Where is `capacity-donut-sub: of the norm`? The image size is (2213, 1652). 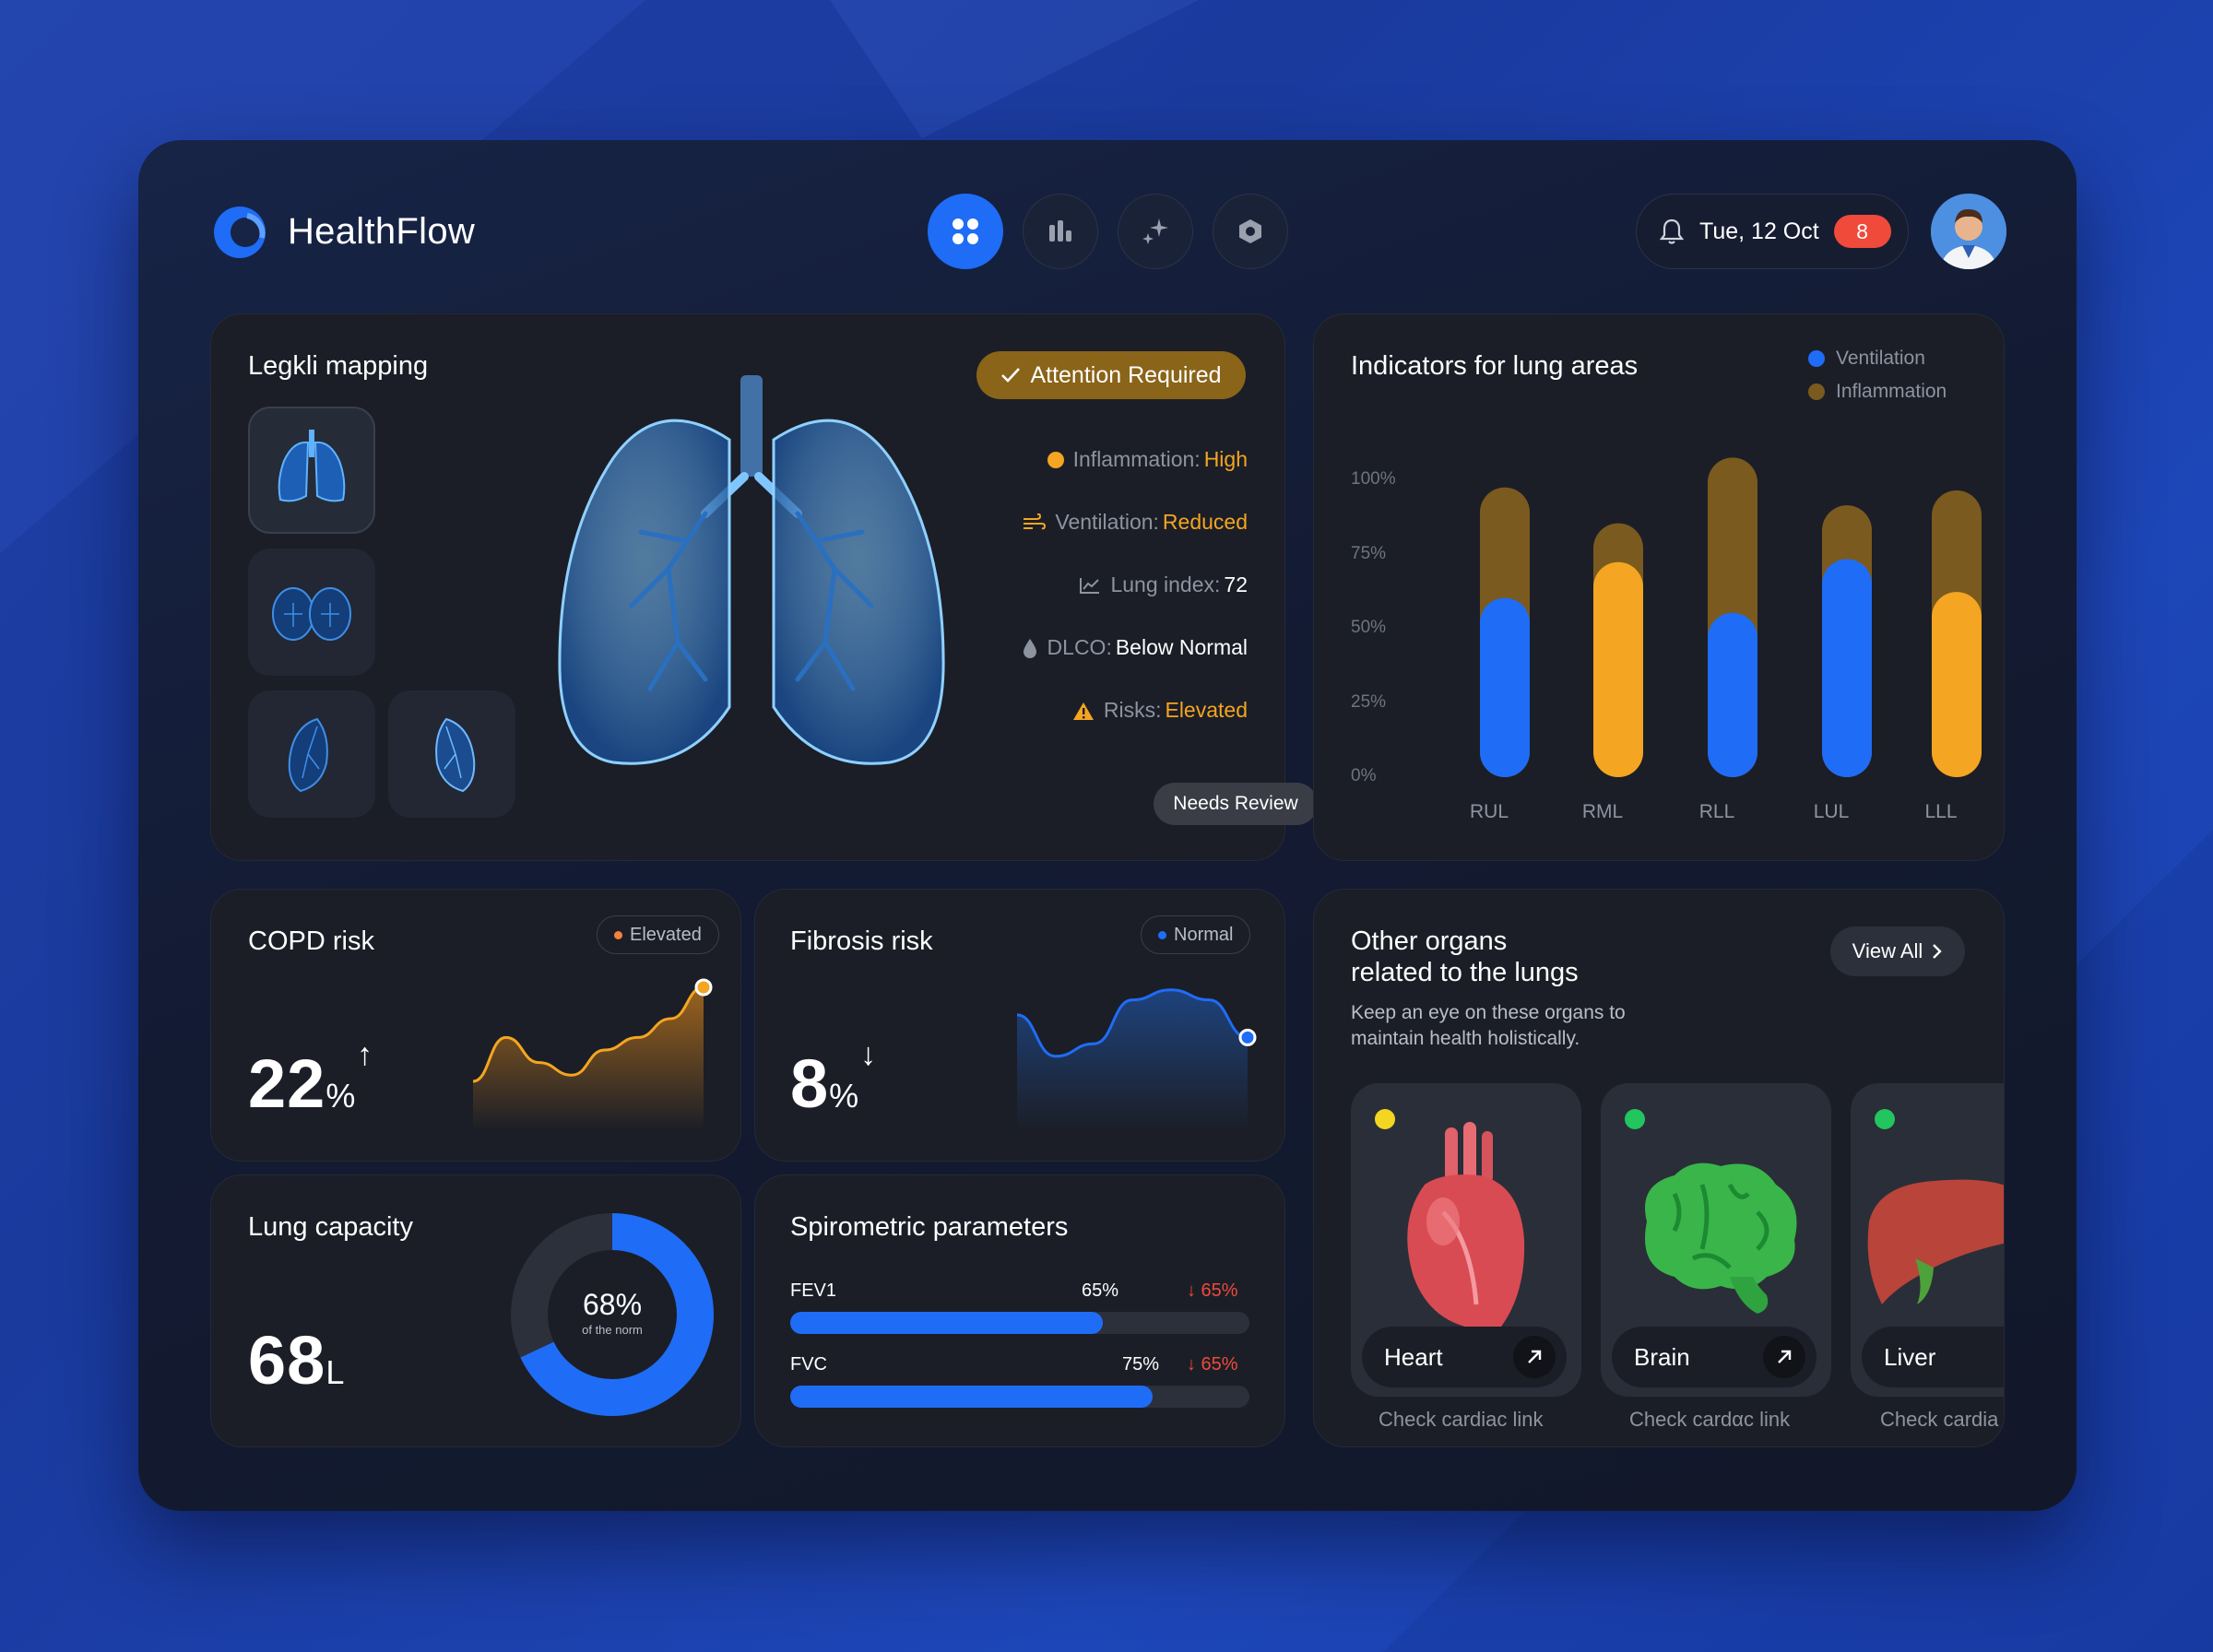
capacity-donut-sub: of the norm is located at coordinates (612, 1330).